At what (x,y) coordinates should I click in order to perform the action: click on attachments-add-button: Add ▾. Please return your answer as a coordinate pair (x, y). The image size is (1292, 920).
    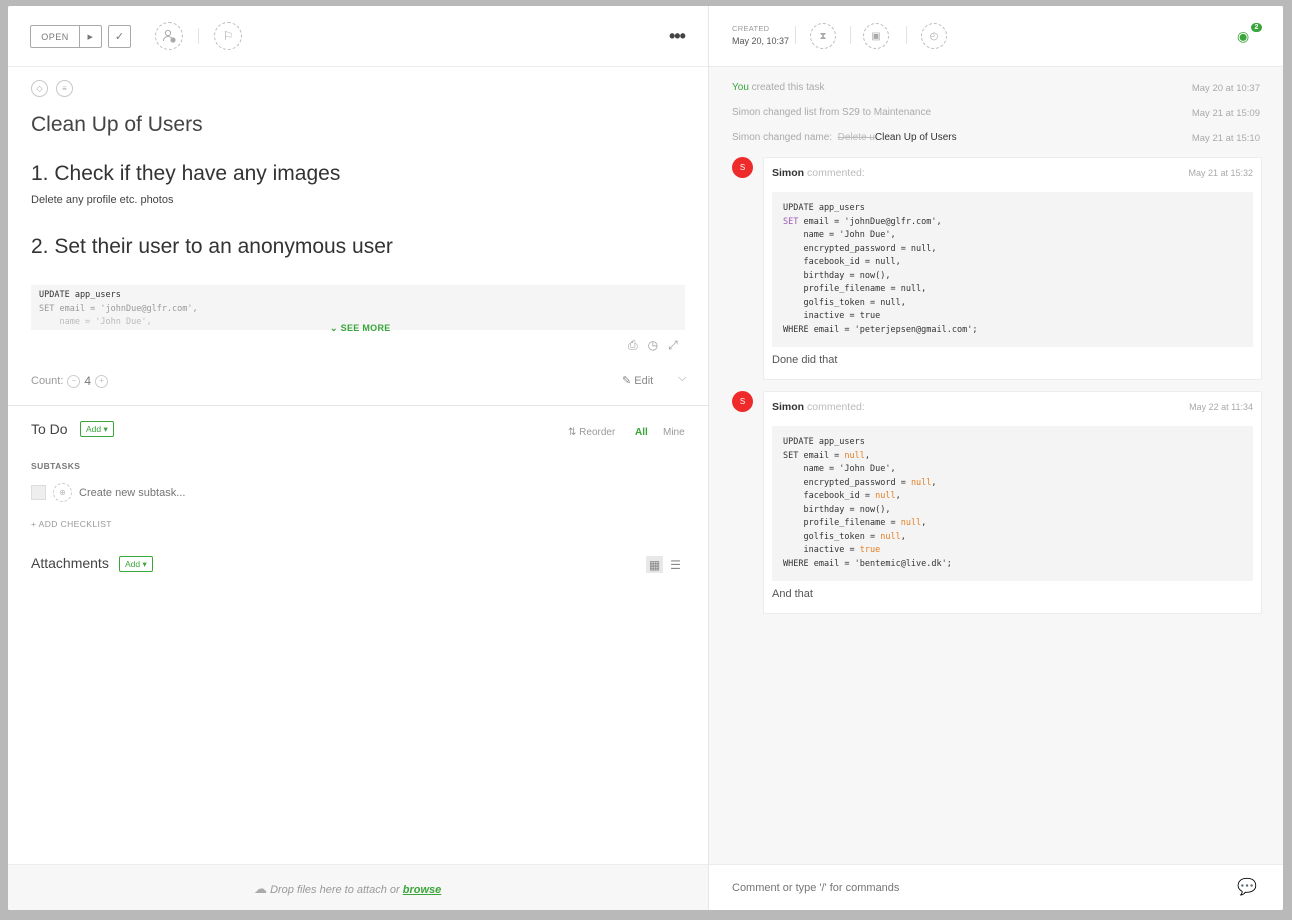
    Looking at the image, I should click on (136, 564).